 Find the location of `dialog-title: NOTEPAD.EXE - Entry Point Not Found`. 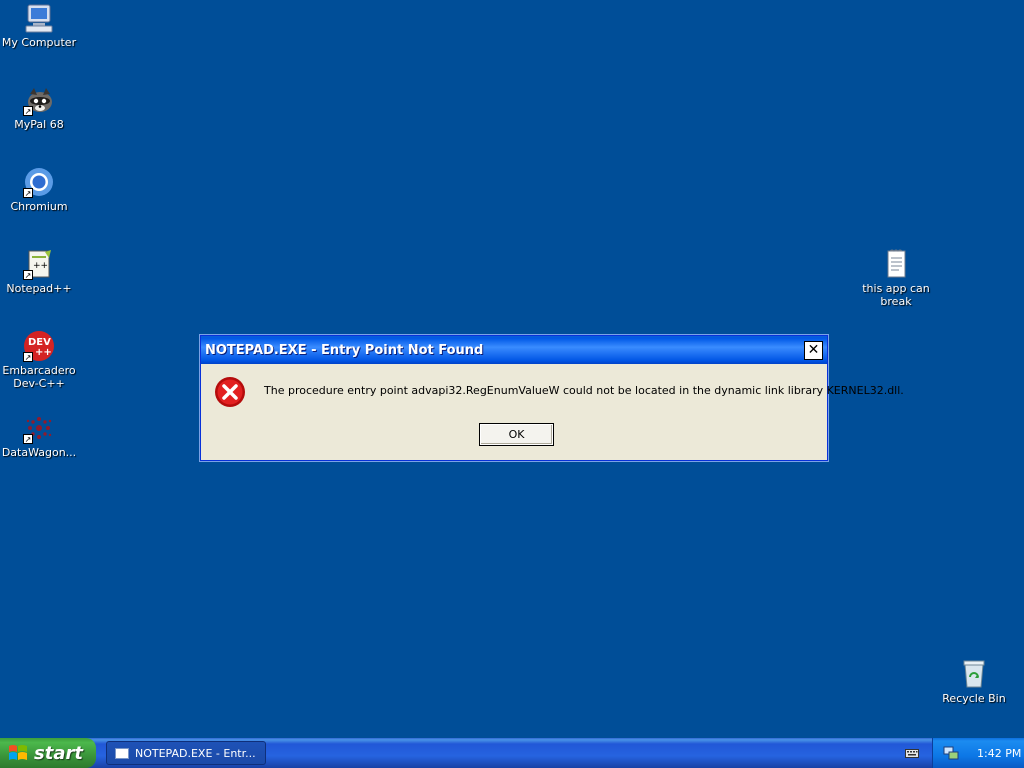

dialog-title: NOTEPAD.EXE - Entry Point Not Found is located at coordinates (344, 350).